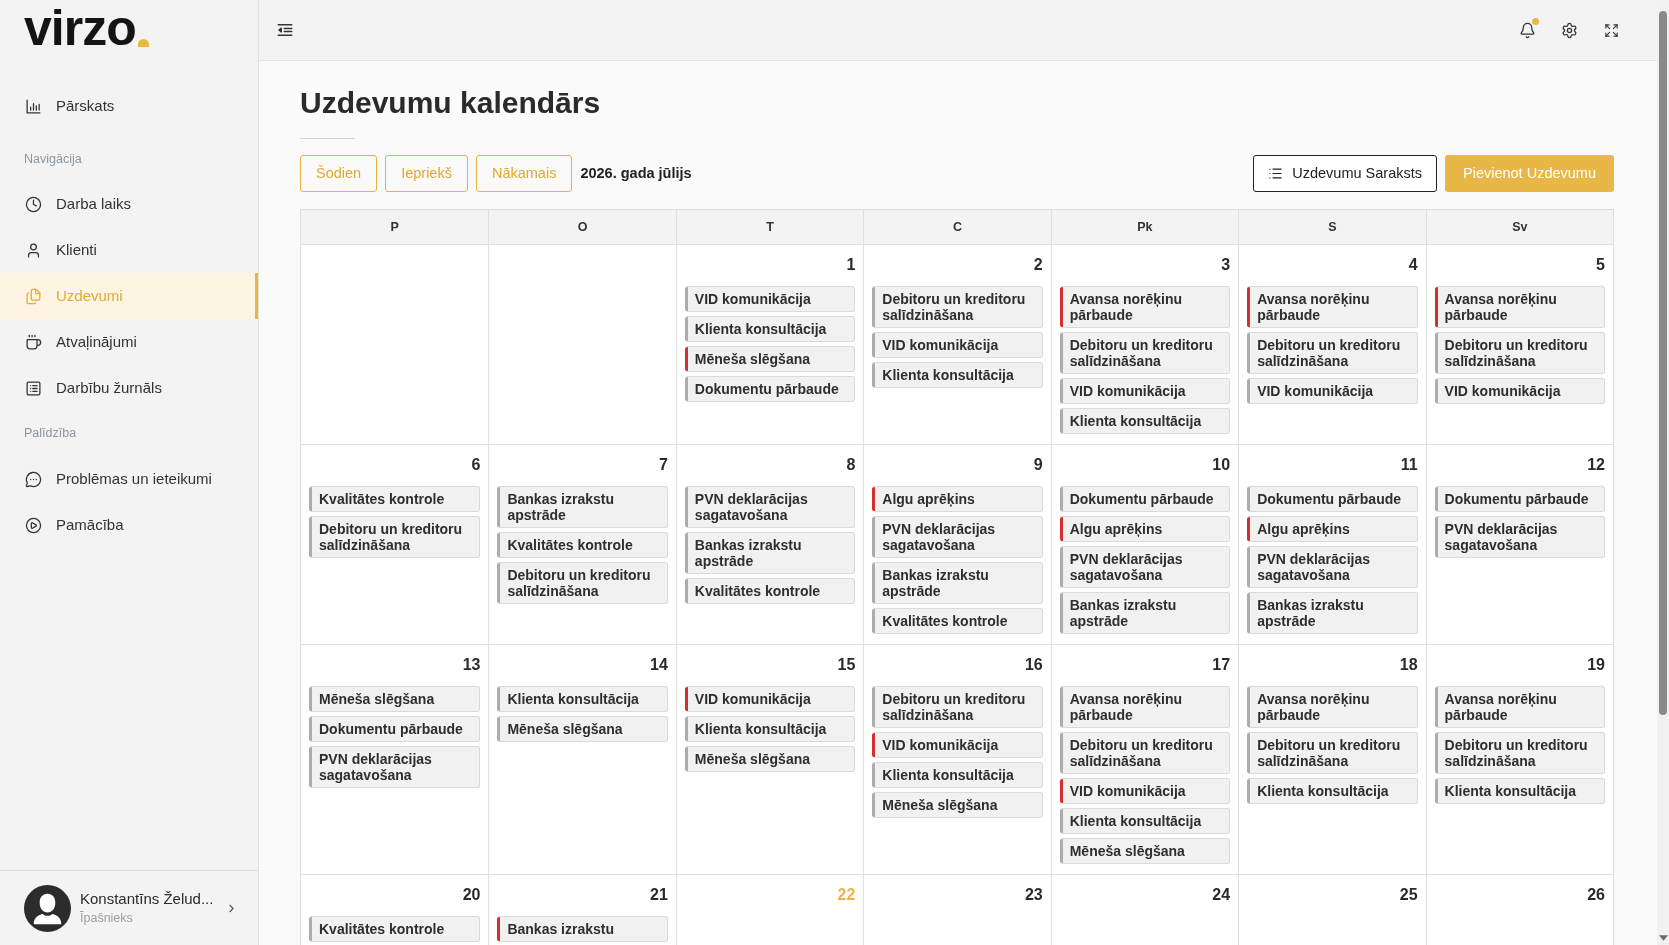  I want to click on avatar-icon, so click(47, 908).